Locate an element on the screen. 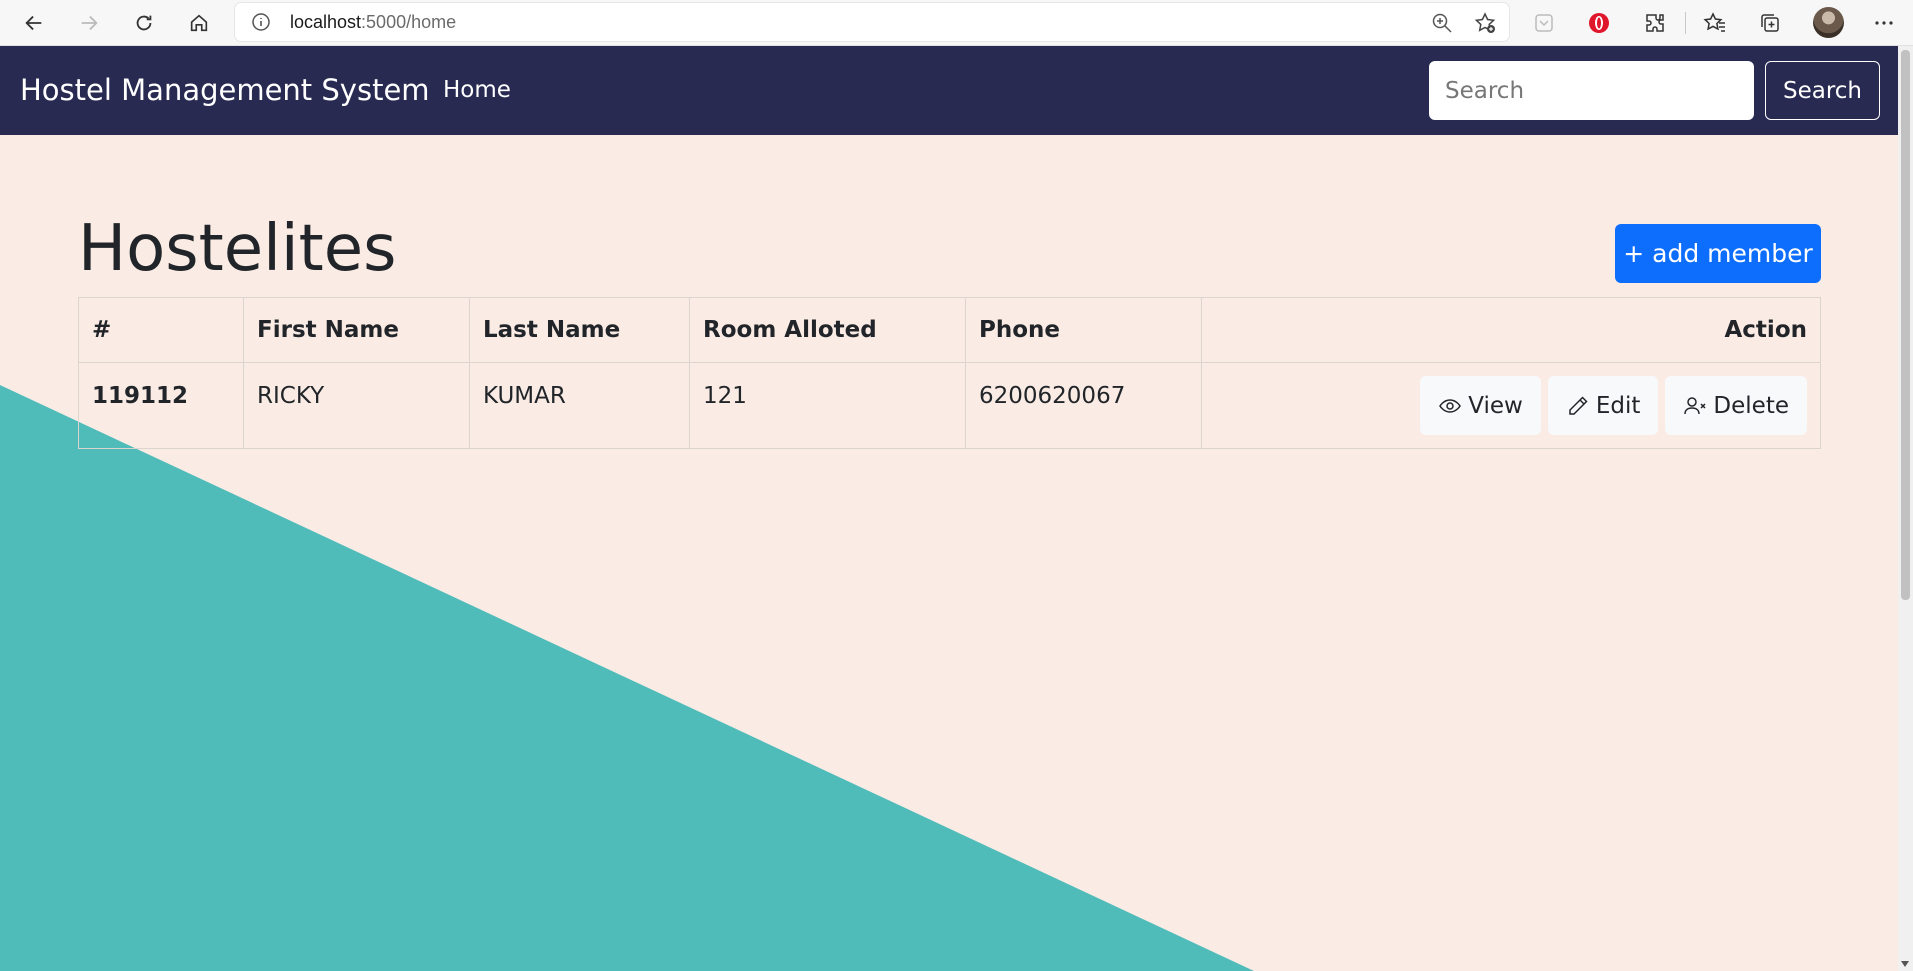 The width and height of the screenshot is (1913, 971). address-bar: localhost:5000/home is located at coordinates (872, 22).